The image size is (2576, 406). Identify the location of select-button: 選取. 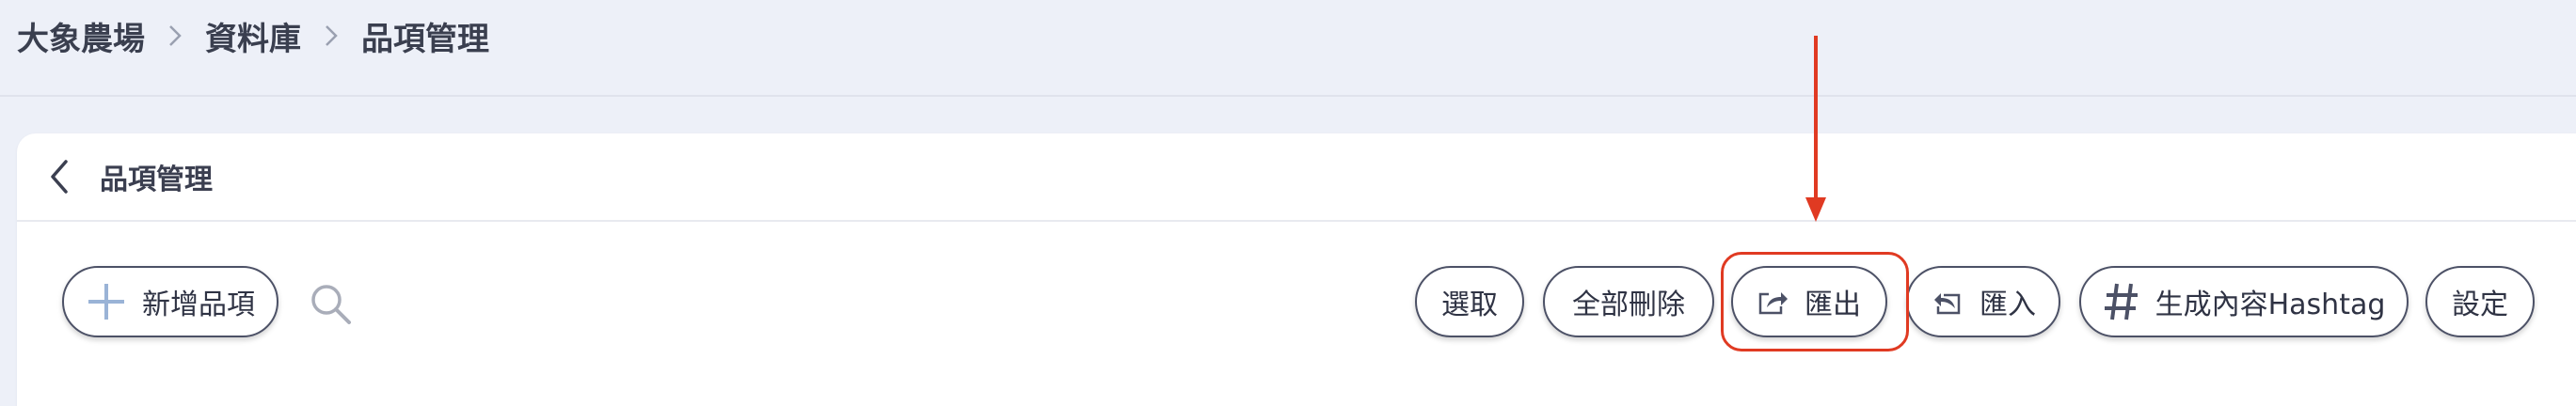
(1470, 301).